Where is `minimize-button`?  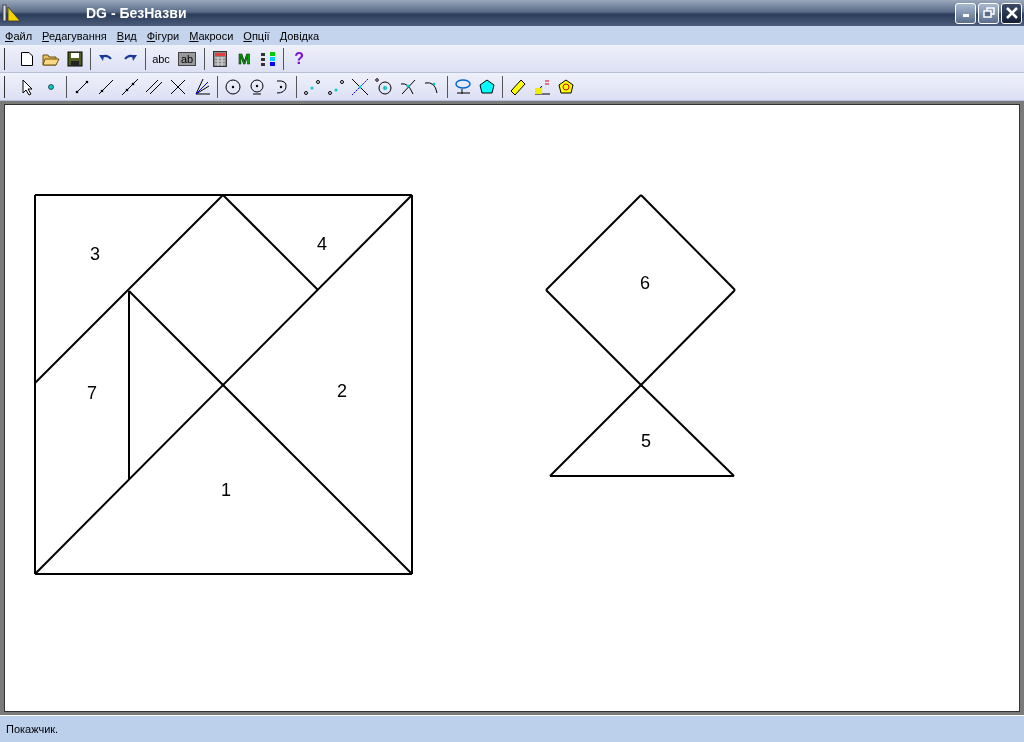
minimize-button is located at coordinates (965, 13).